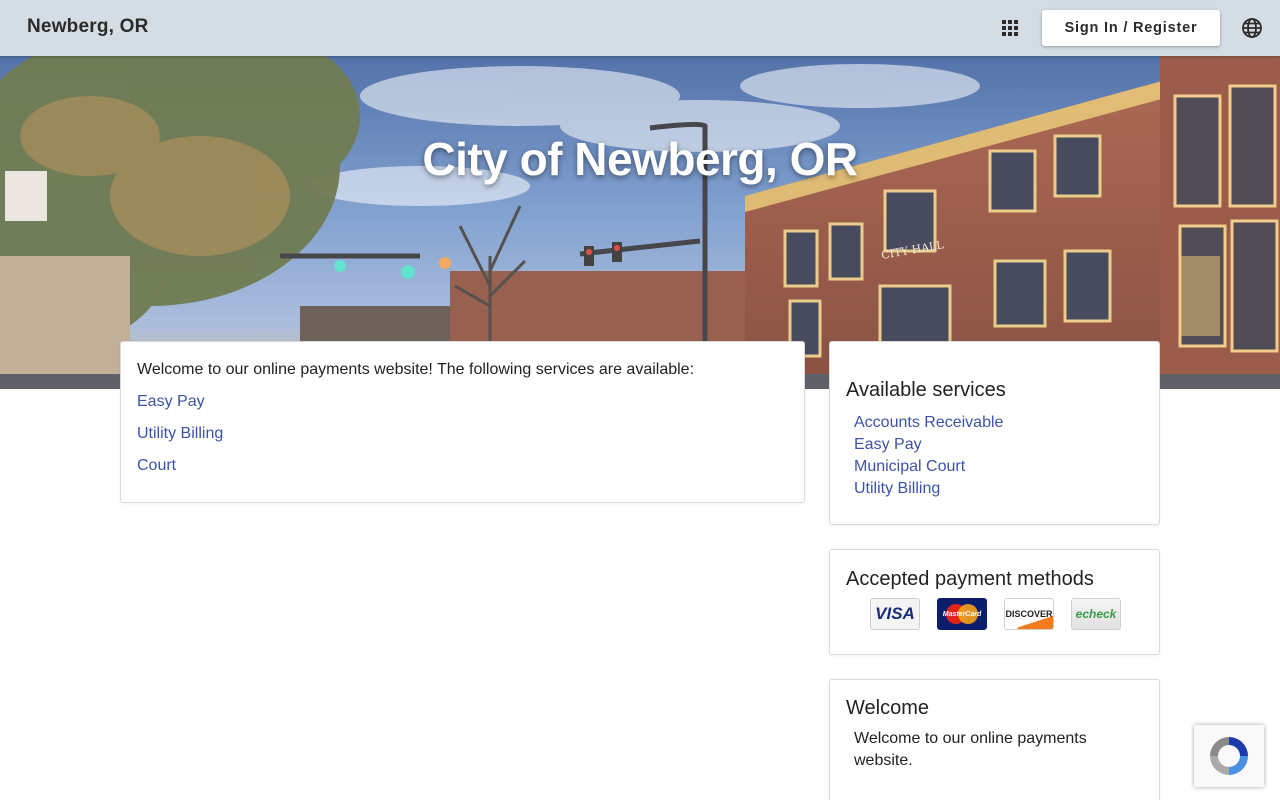 This screenshot has width=1280, height=800. Describe the element at coordinates (1131, 28) in the screenshot. I see `sign-in-register-button: Sign In / Register` at that location.